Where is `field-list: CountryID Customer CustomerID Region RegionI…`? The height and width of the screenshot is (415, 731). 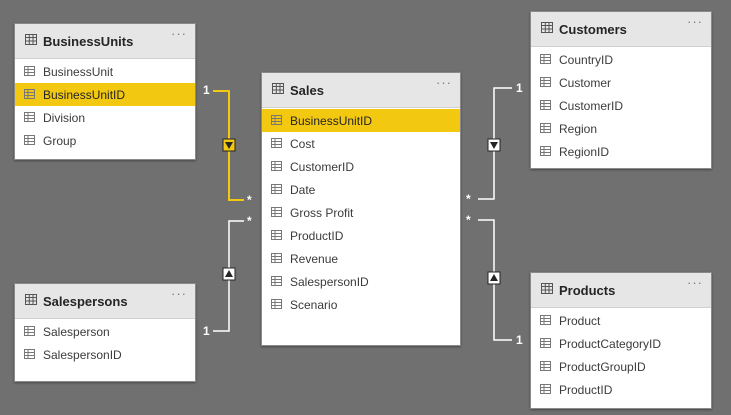
field-list: CountryID Customer CustomerID Region RegionI… is located at coordinates (621, 105).